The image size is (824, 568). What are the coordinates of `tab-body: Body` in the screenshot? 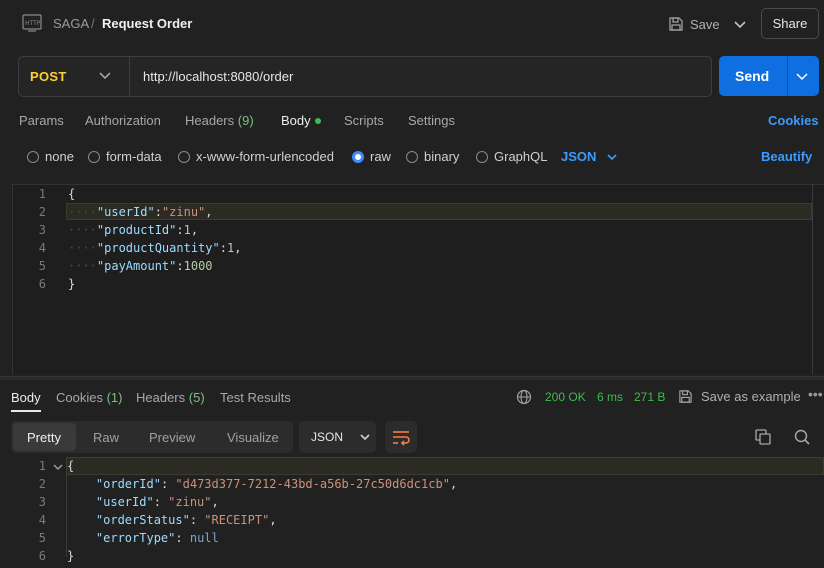 It's located at (301, 120).